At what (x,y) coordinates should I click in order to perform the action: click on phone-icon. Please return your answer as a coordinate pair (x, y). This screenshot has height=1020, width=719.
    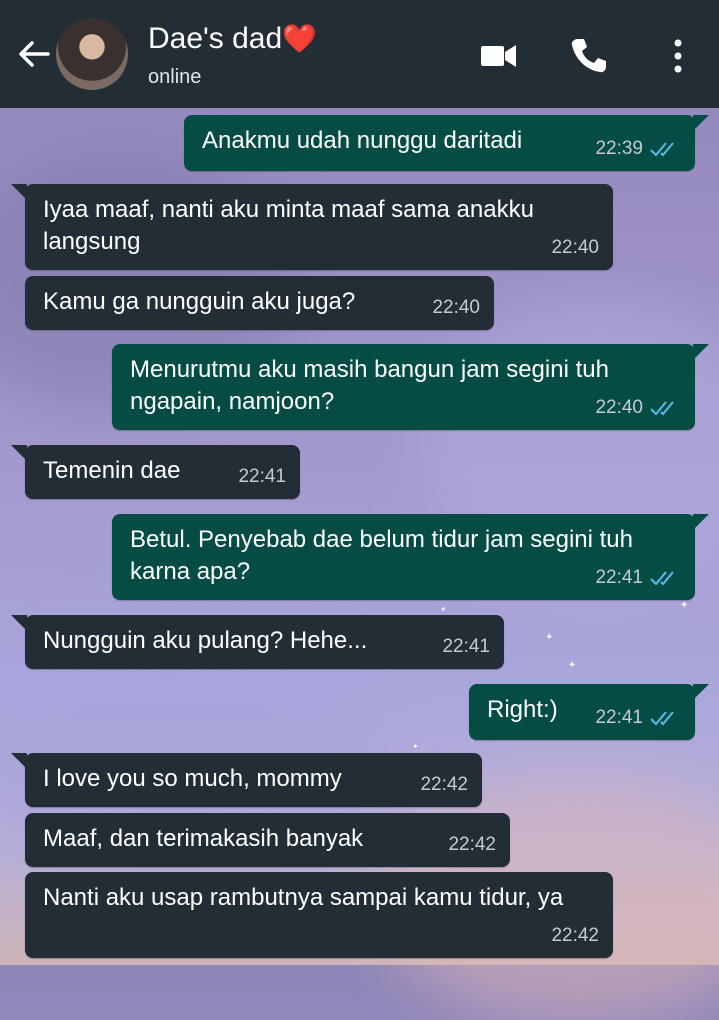
    Looking at the image, I should click on (588, 56).